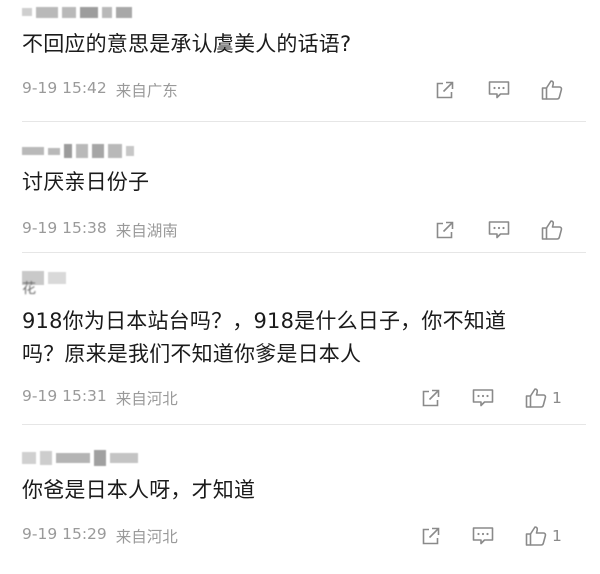 The width and height of the screenshot is (600, 574). Describe the element at coordinates (187, 44) in the screenshot. I see `comment-text: 不回应的意思是承认虞美人的话语?` at that location.